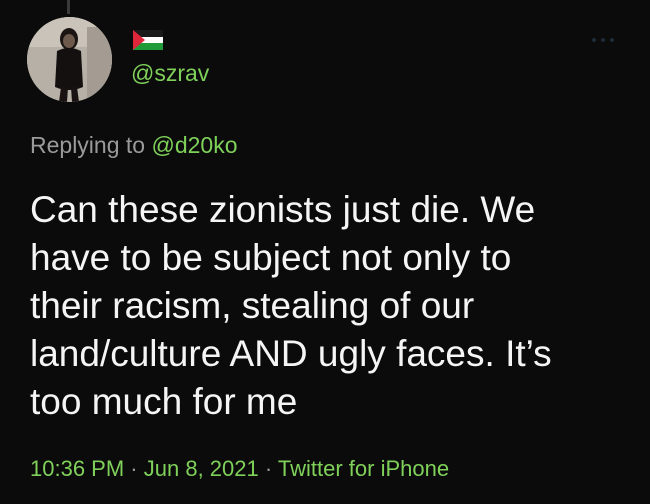 The image size is (650, 504). What do you see at coordinates (363, 468) in the screenshot?
I see `tweet-source-link: Twitter for iPhone` at bounding box center [363, 468].